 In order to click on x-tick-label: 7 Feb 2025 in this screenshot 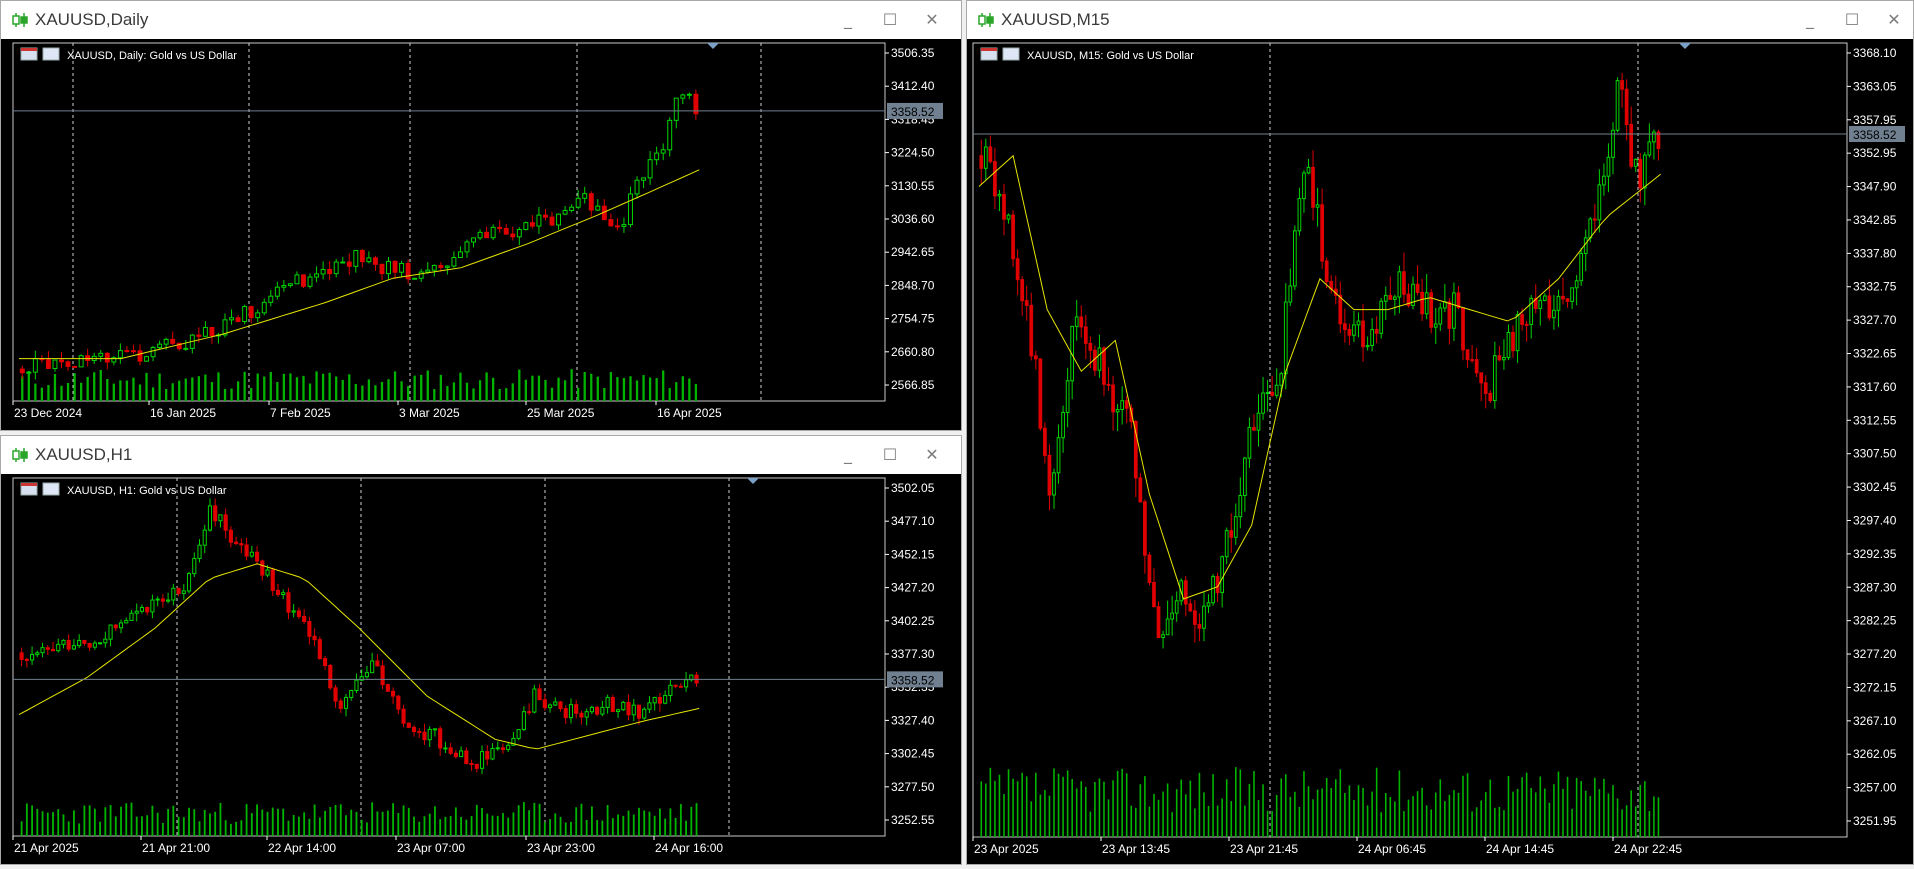, I will do `click(300, 413)`.